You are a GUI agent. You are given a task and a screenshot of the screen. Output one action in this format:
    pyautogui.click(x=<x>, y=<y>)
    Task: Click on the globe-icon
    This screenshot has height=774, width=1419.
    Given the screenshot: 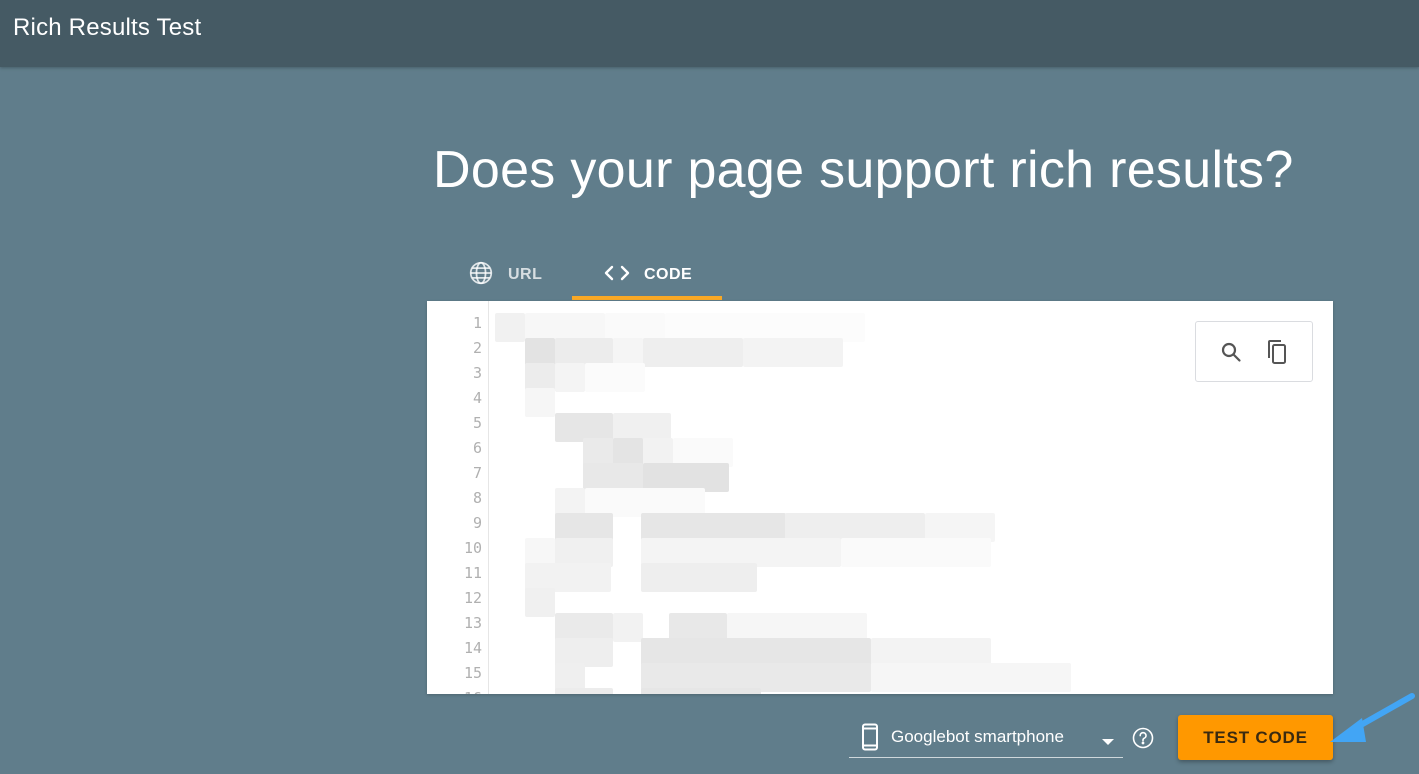 What is the action you would take?
    pyautogui.click(x=481, y=275)
    